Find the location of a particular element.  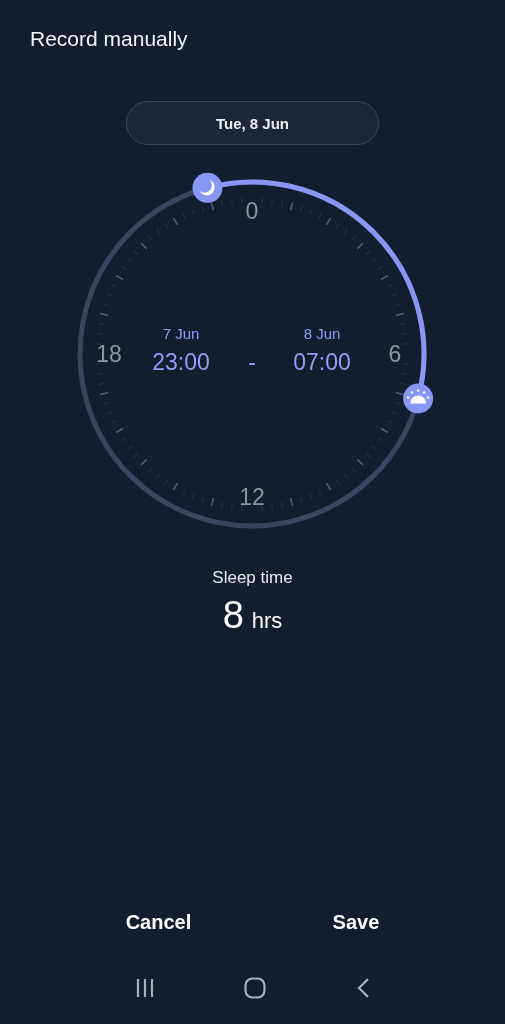

dial-label: 0 is located at coordinates (252, 211).